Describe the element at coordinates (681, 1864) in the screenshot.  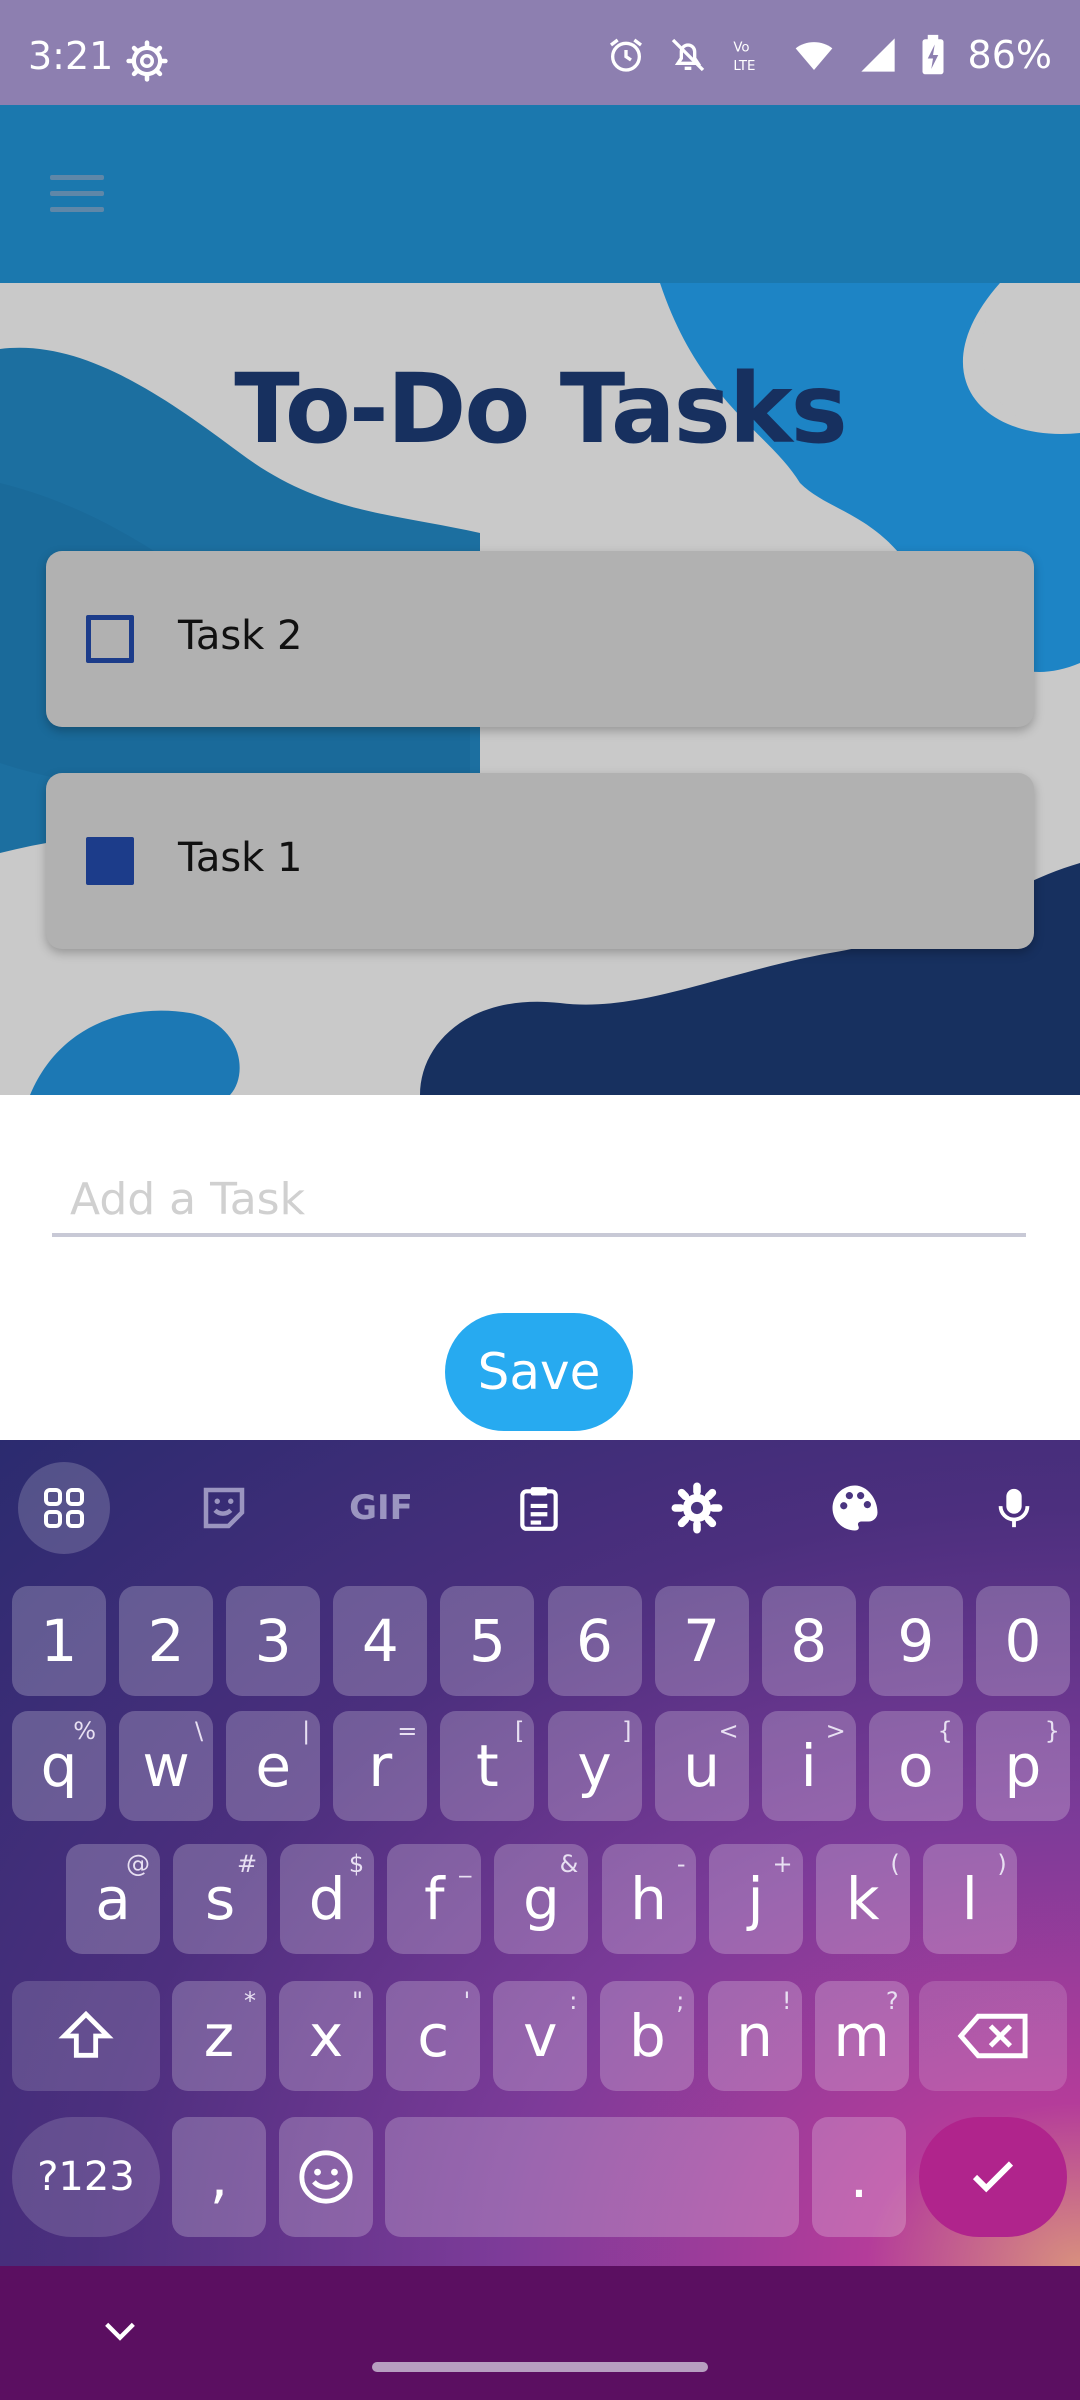
I see `key-hint: -` at that location.